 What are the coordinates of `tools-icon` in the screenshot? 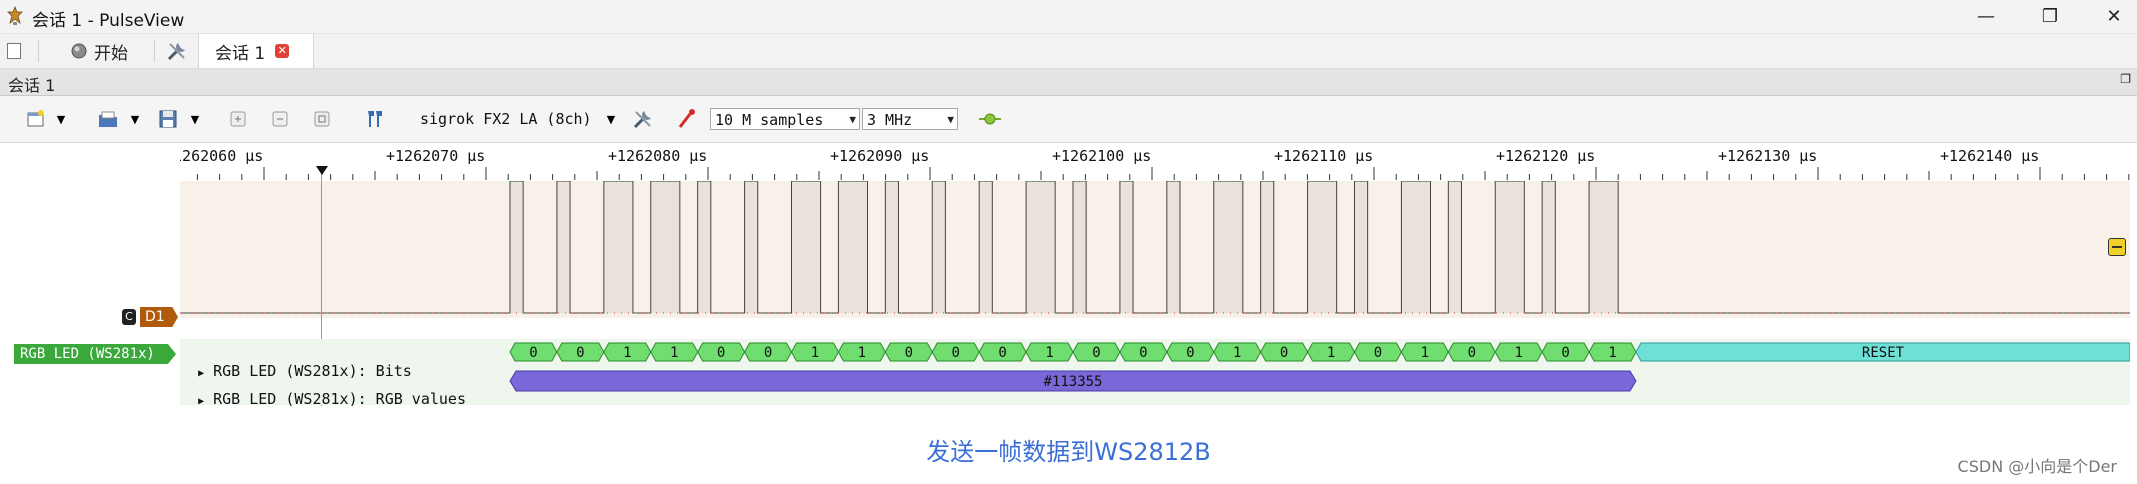 It's located at (176, 52).